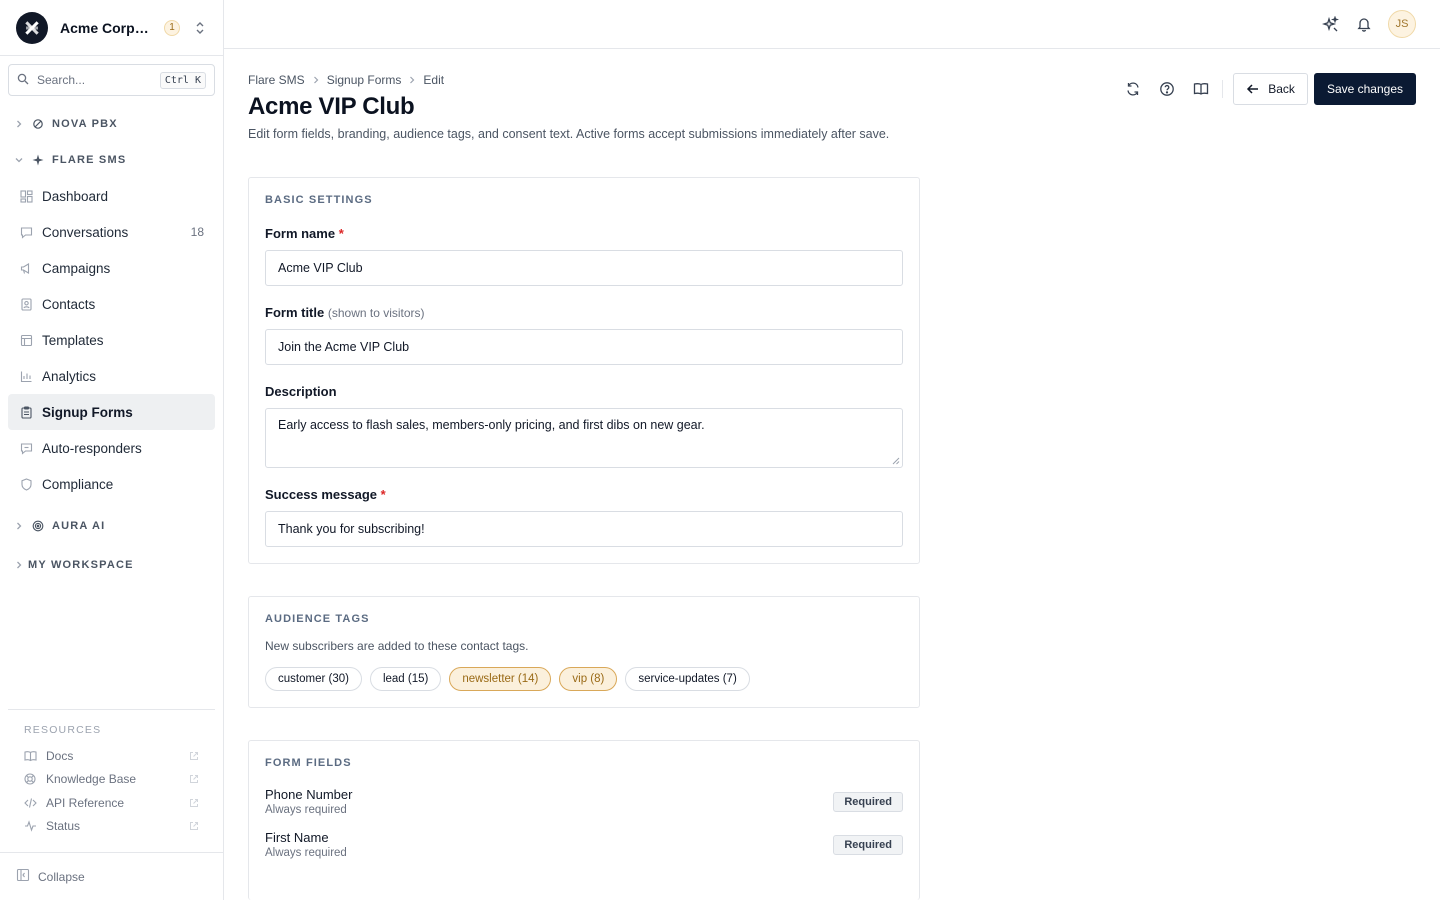  Describe the element at coordinates (60, 755) in the screenshot. I see `resource-label: Docs` at that location.